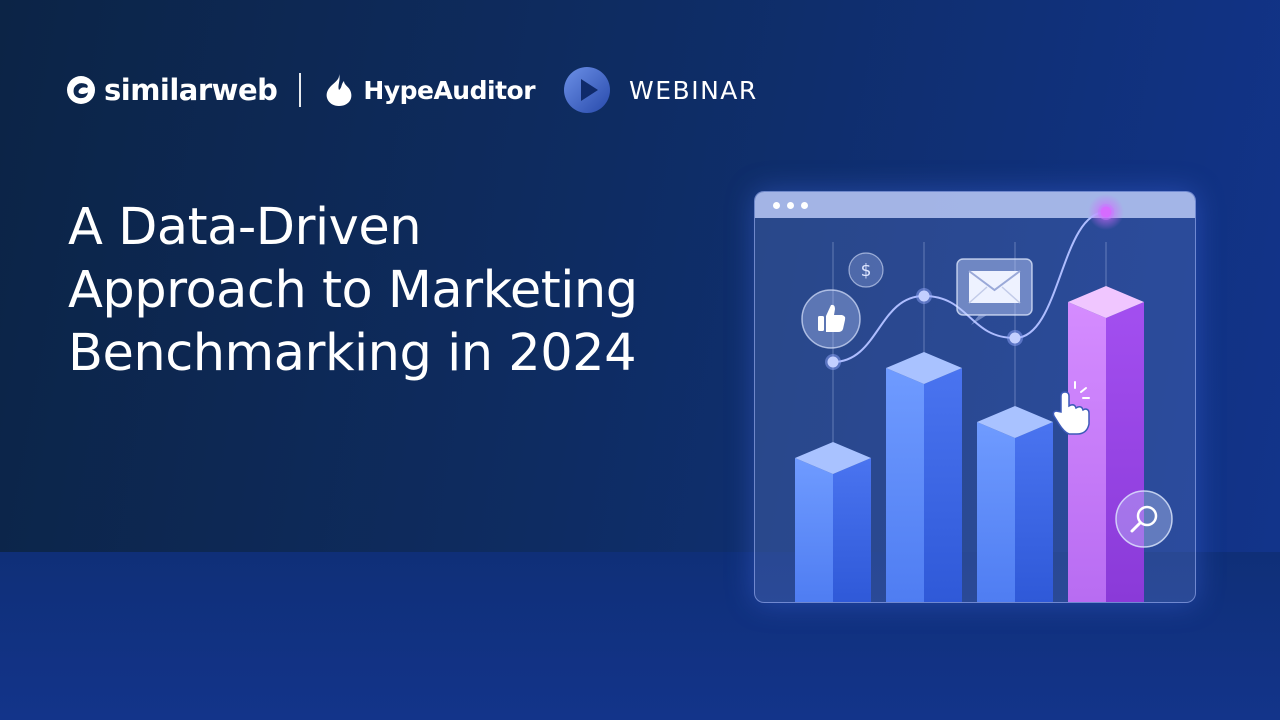  What do you see at coordinates (191, 90) in the screenshot?
I see `brand-primary: similarweb` at bounding box center [191, 90].